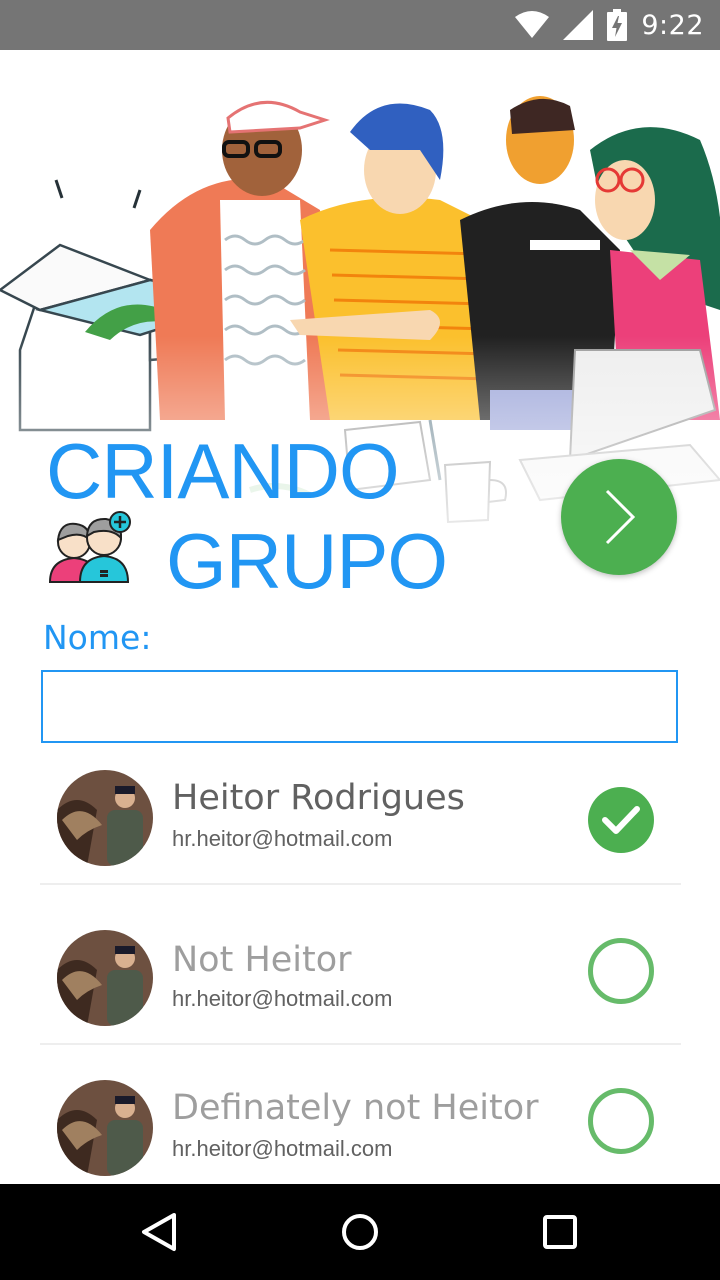  I want to click on back-icon, so click(159, 1232).